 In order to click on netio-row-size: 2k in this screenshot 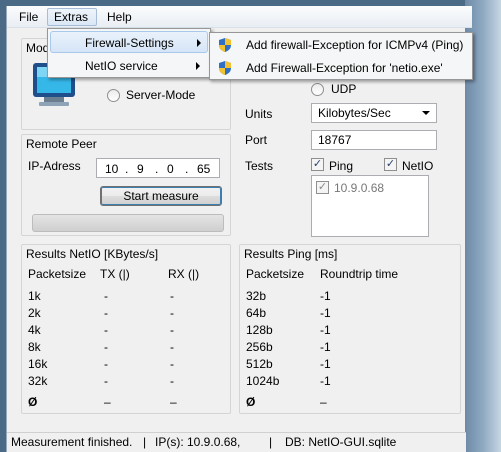, I will do `click(34, 313)`.